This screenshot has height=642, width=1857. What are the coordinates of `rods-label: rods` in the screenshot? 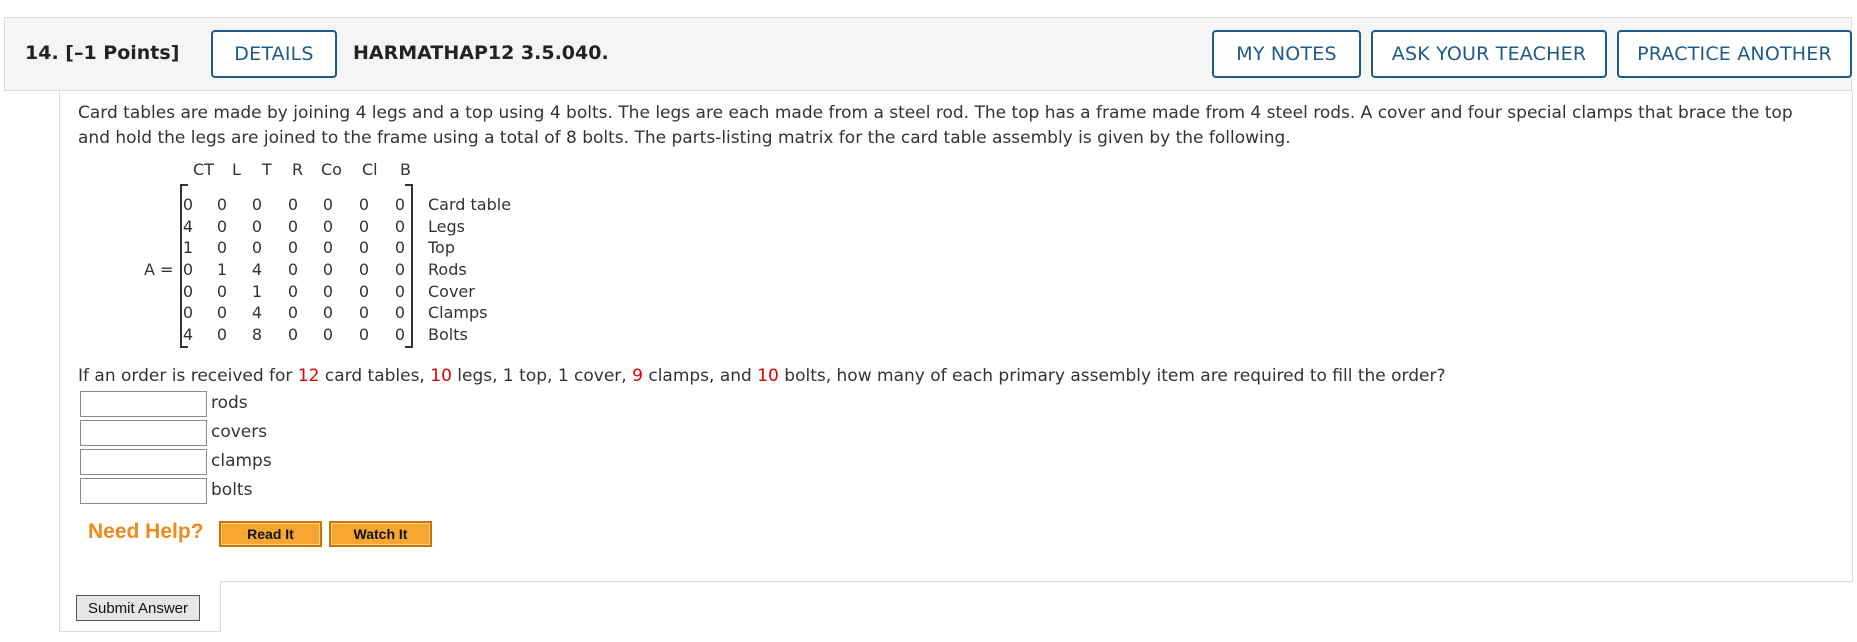 It's located at (229, 403).